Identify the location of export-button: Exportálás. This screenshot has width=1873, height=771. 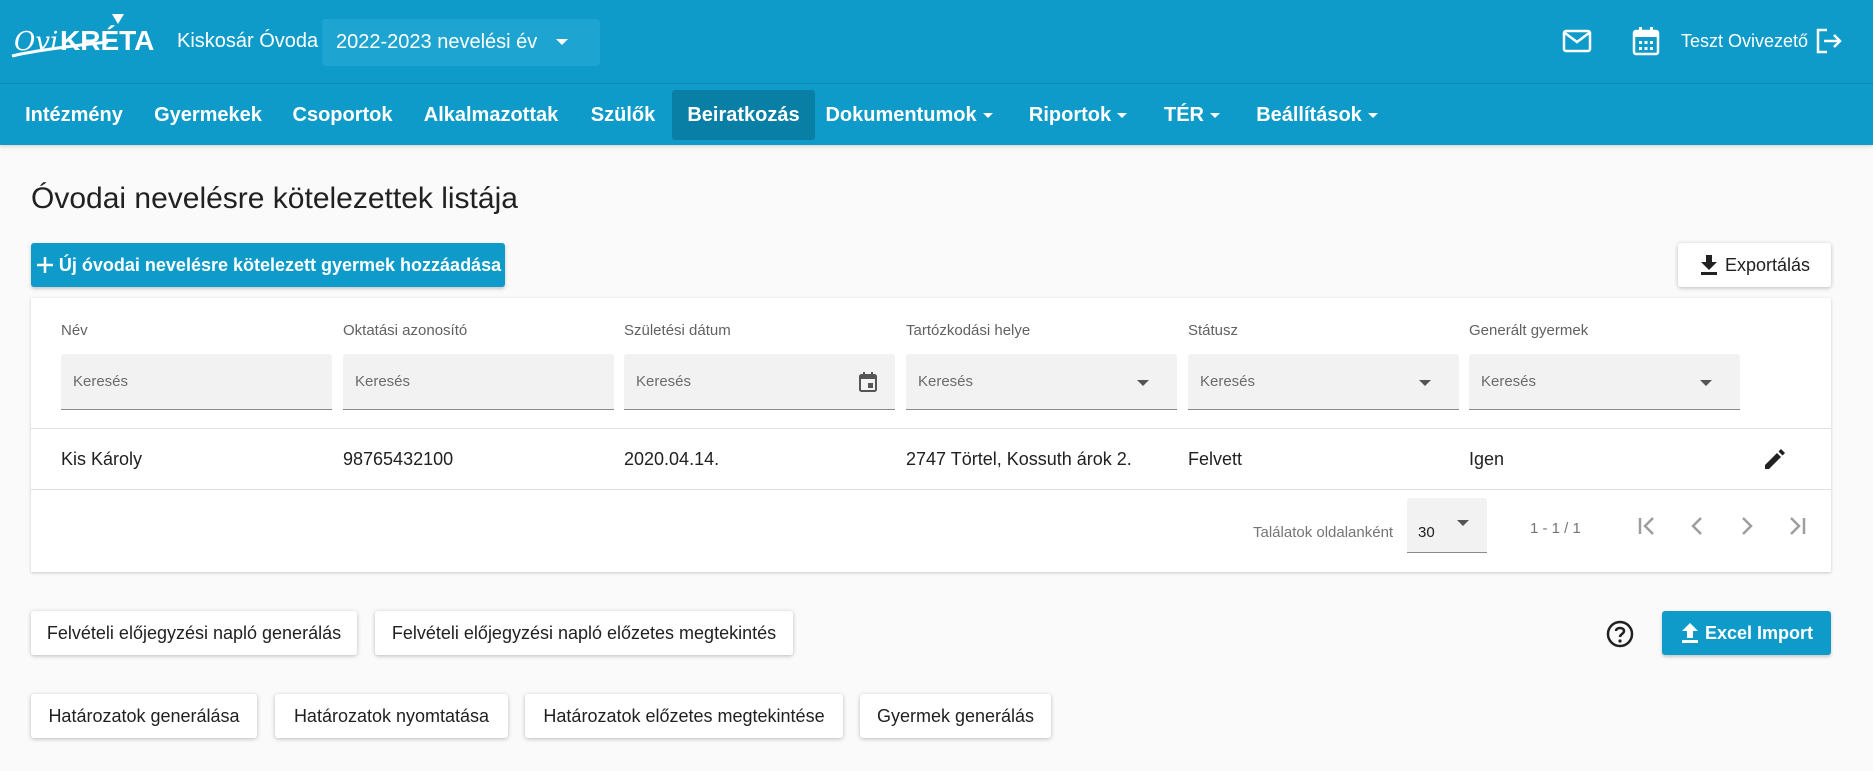
(1754, 265).